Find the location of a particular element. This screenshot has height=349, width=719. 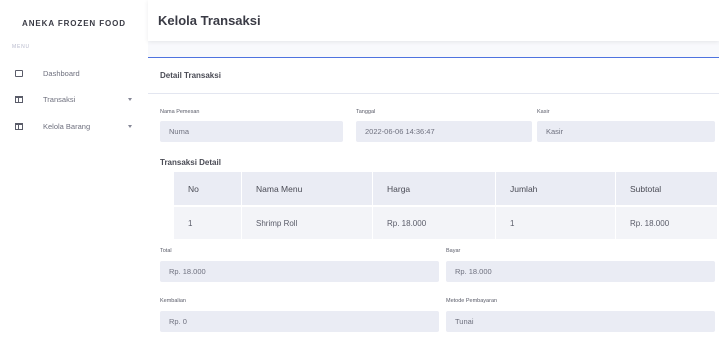

kasir-label: Kasir is located at coordinates (543, 112).